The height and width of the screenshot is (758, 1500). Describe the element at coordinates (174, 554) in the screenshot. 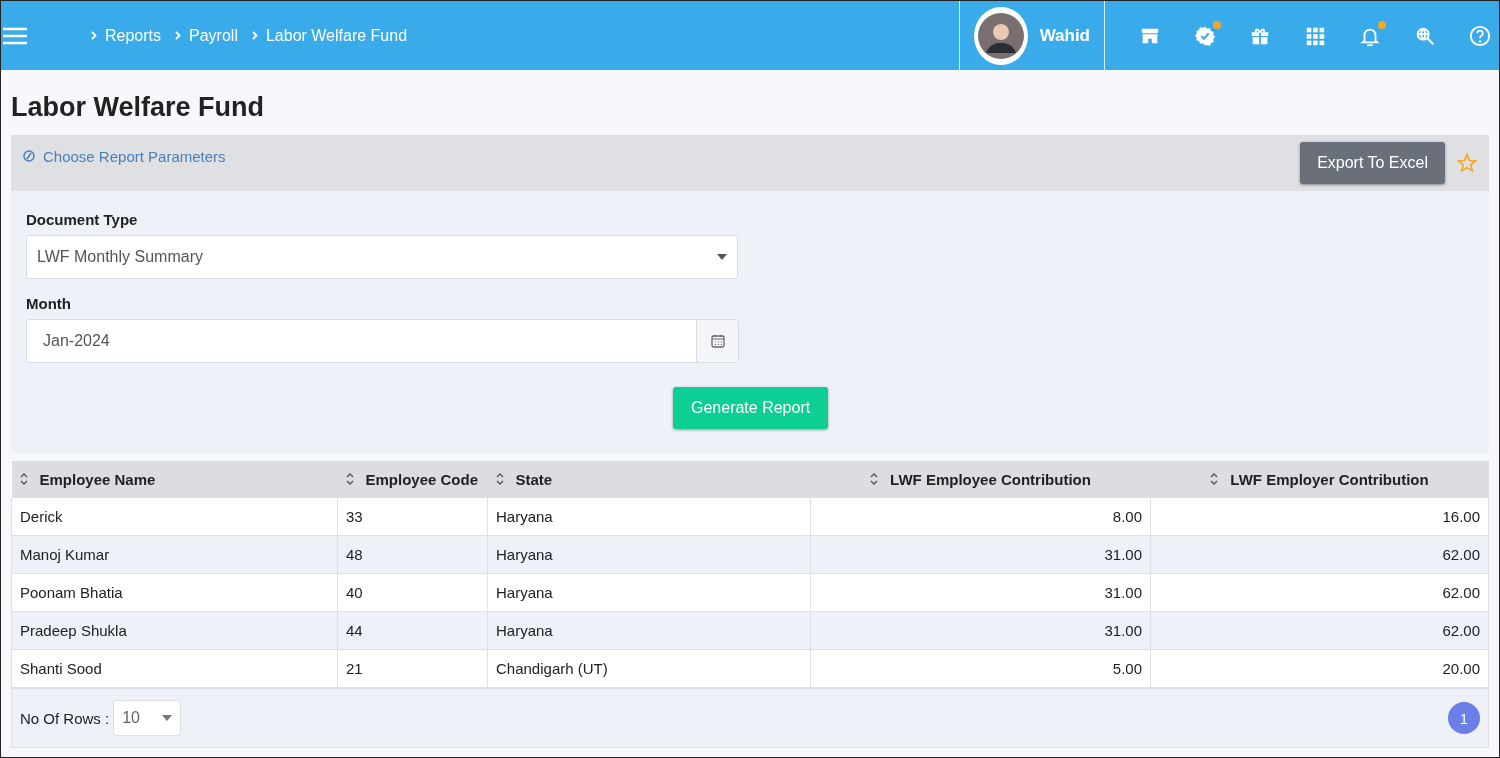

I see `table-cell: Manoj Kumar` at that location.